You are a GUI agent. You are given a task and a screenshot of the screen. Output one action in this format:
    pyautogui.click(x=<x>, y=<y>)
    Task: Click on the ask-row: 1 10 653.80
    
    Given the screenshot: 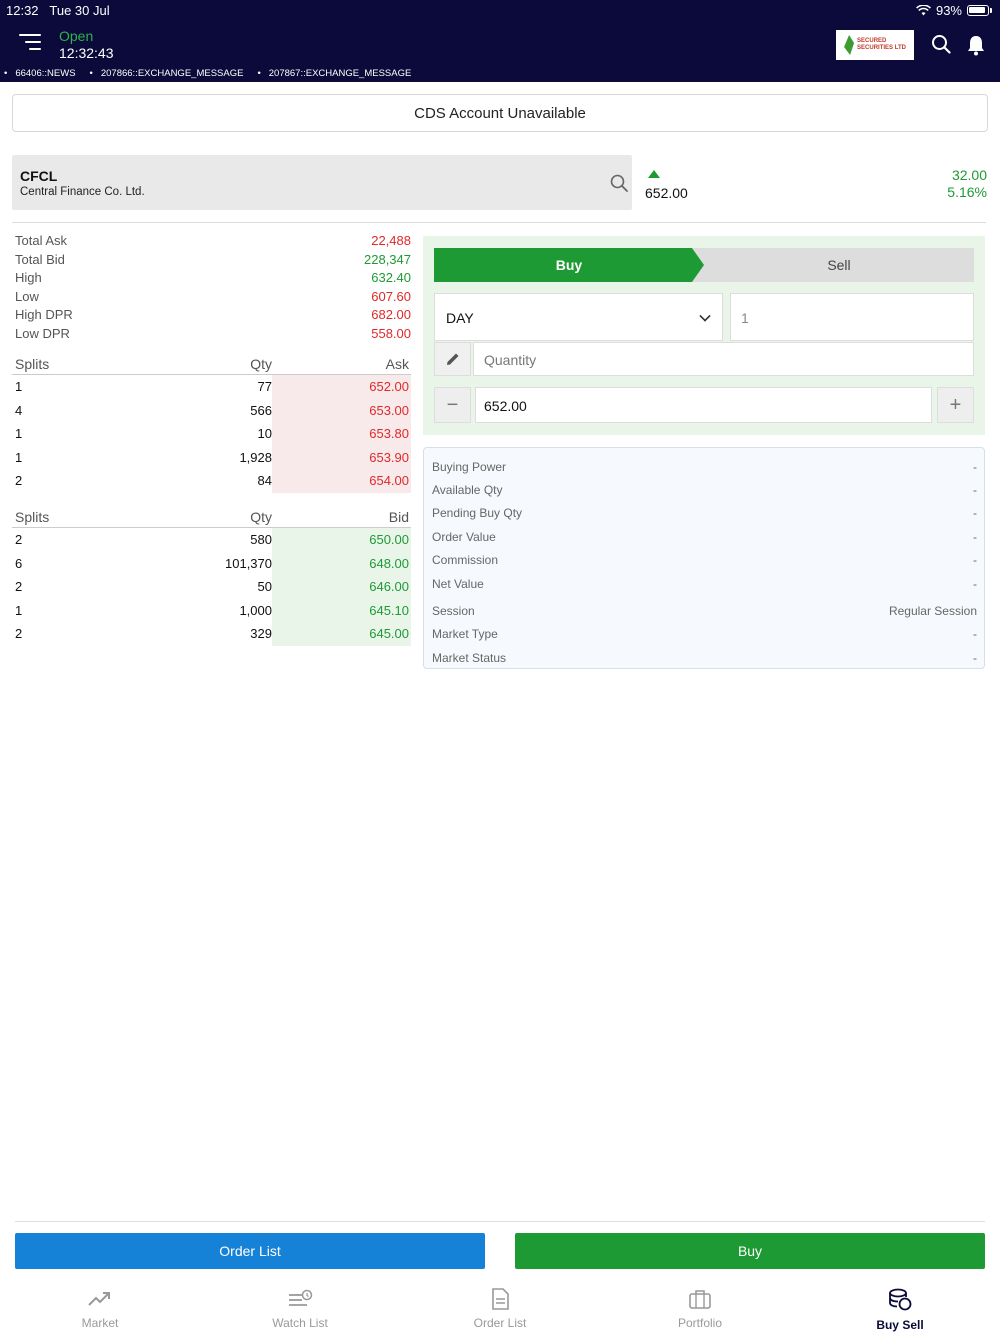 What is the action you would take?
    pyautogui.click(x=211, y=434)
    